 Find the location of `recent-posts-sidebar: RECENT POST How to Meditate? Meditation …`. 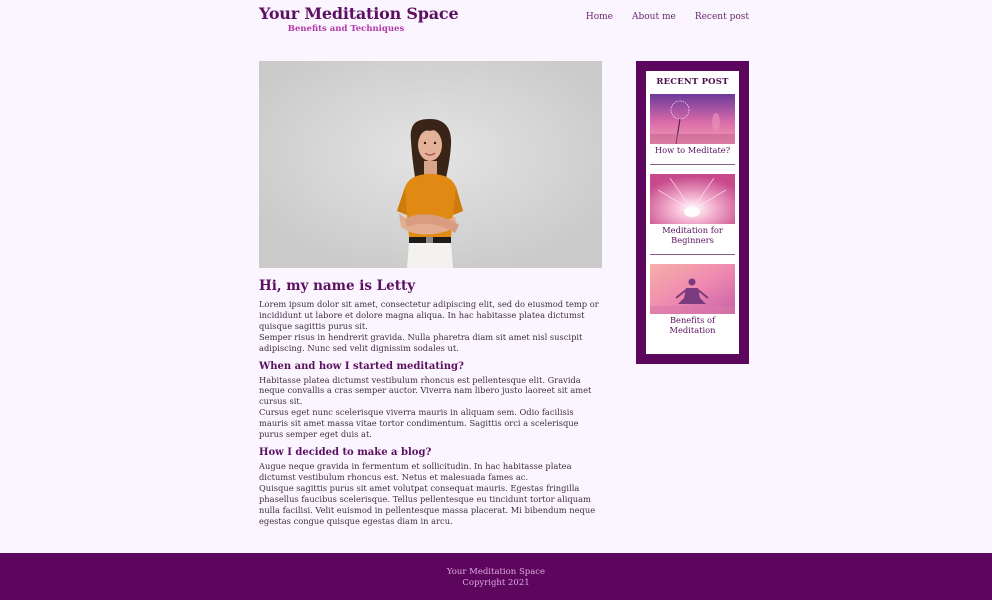

recent-posts-sidebar: RECENT POST How to Meditate? Meditation … is located at coordinates (692, 212).